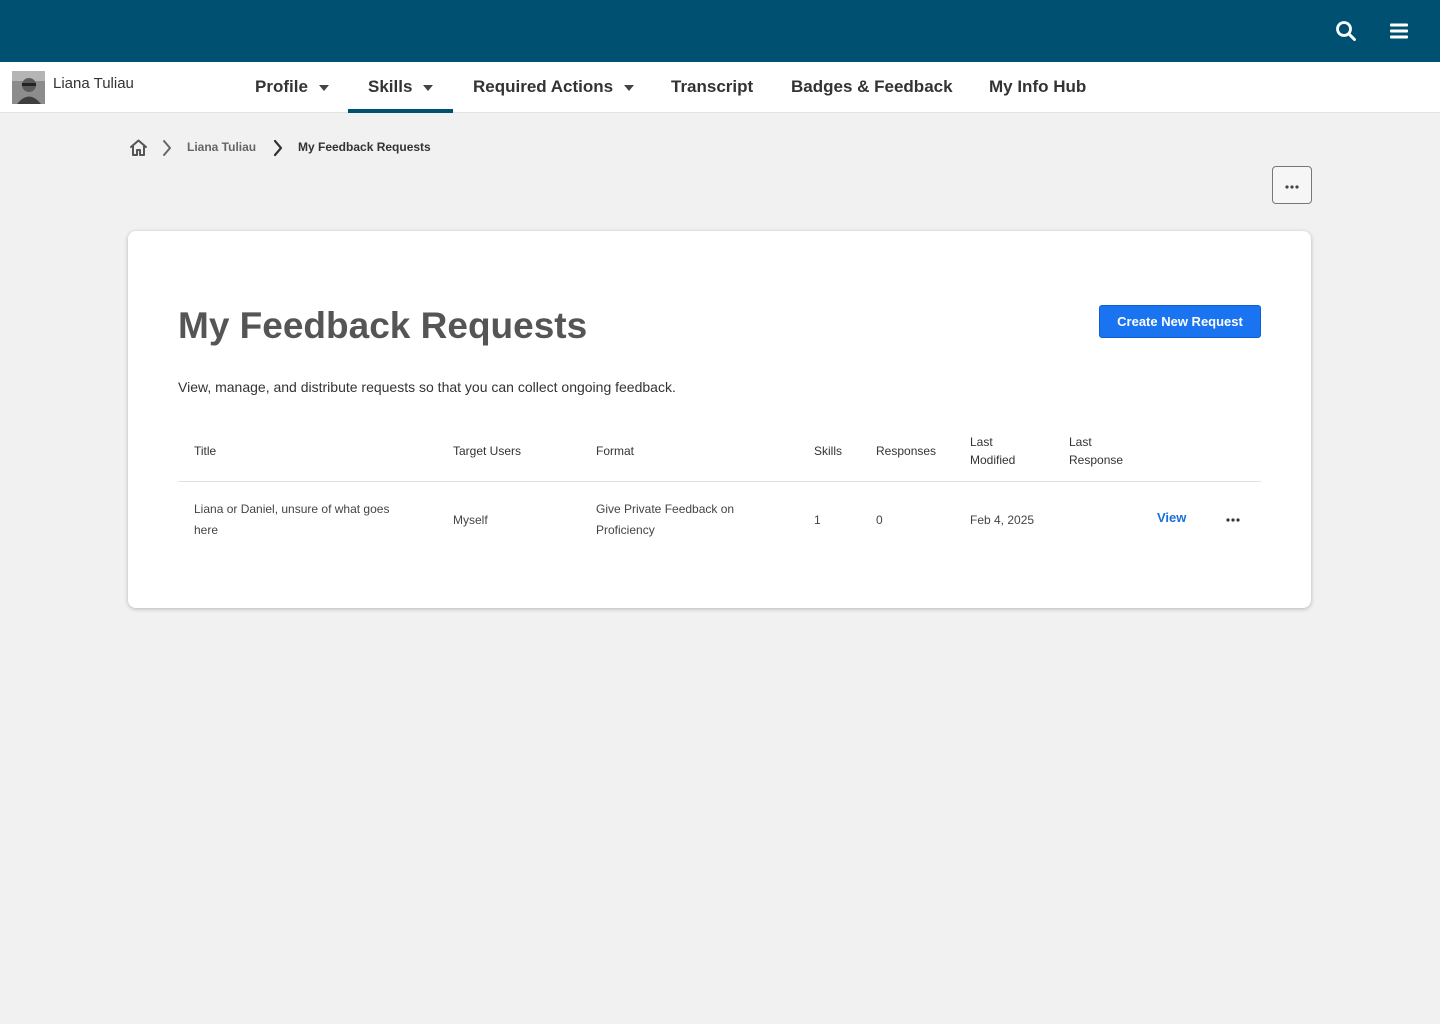  What do you see at coordinates (1180, 321) in the screenshot?
I see `create-new-request-button: Create New Request` at bounding box center [1180, 321].